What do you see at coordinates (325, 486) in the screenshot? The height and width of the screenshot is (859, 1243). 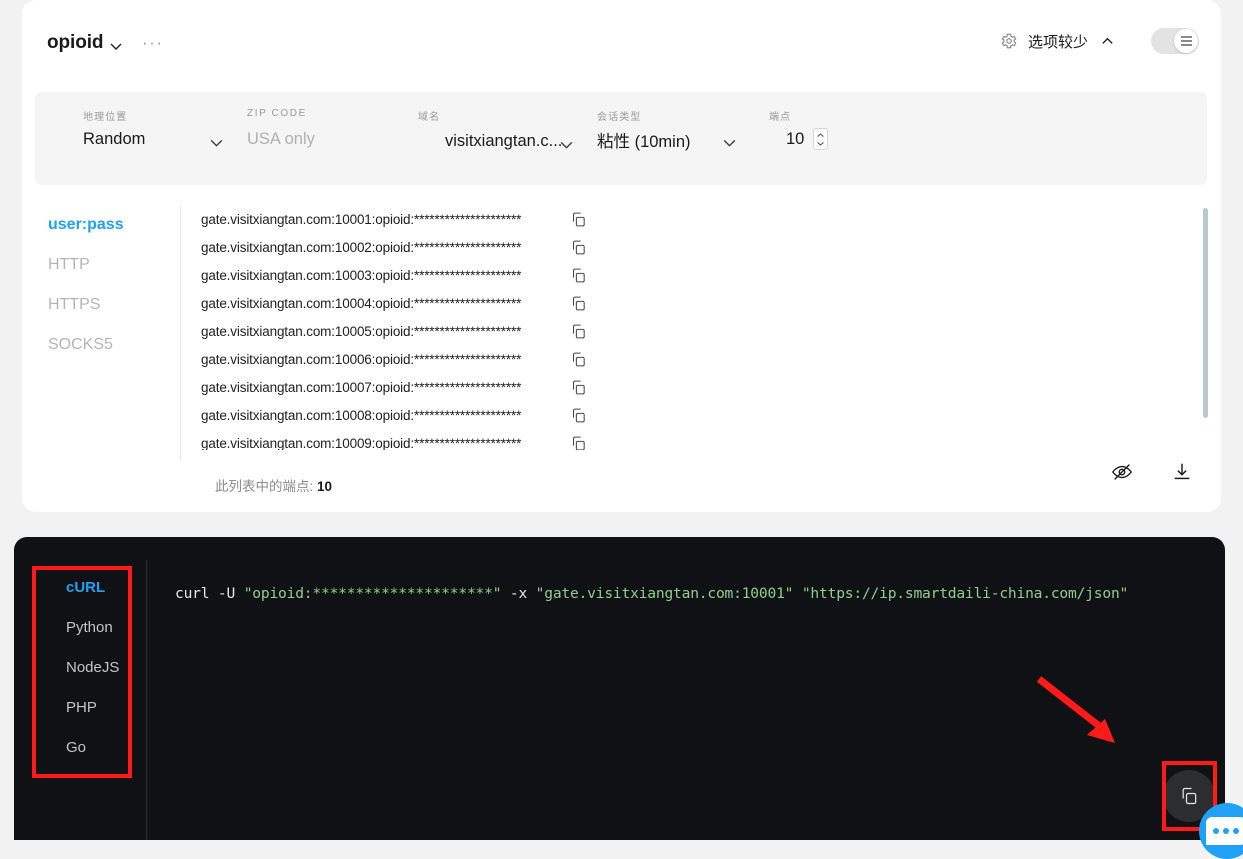 I see `endpoint-count-value: 10` at bounding box center [325, 486].